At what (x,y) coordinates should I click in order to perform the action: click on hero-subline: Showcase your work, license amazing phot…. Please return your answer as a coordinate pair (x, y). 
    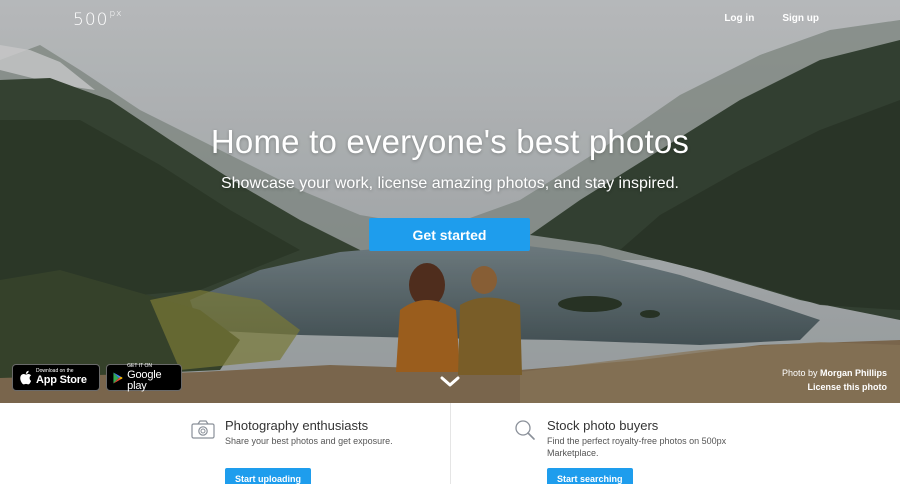
    Looking at the image, I should click on (449, 183).